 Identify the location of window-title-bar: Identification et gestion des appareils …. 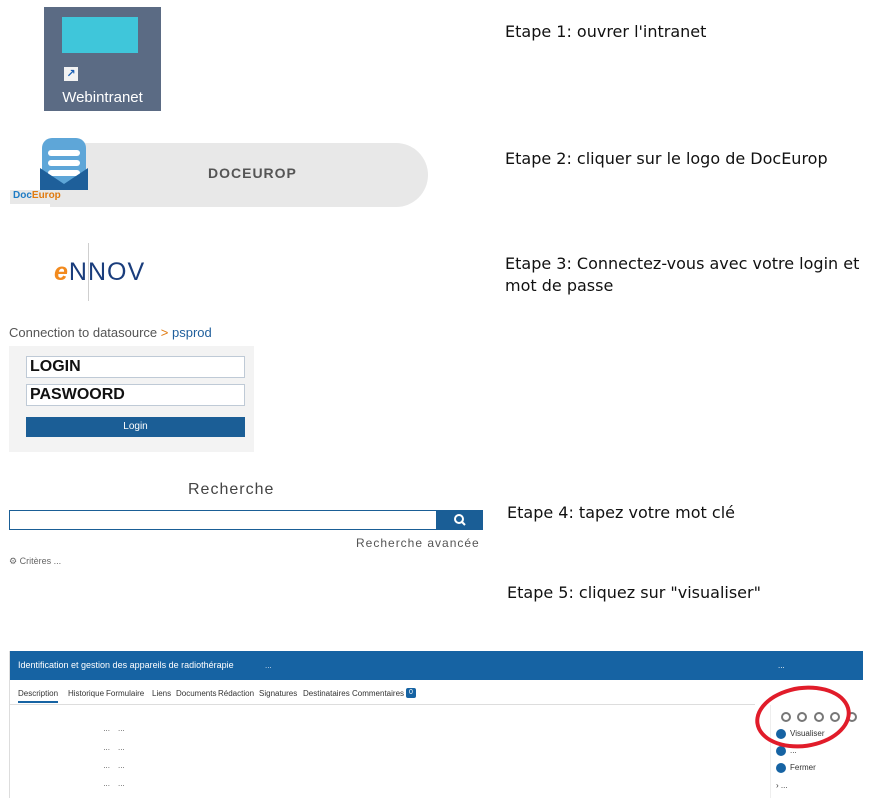
(436, 665).